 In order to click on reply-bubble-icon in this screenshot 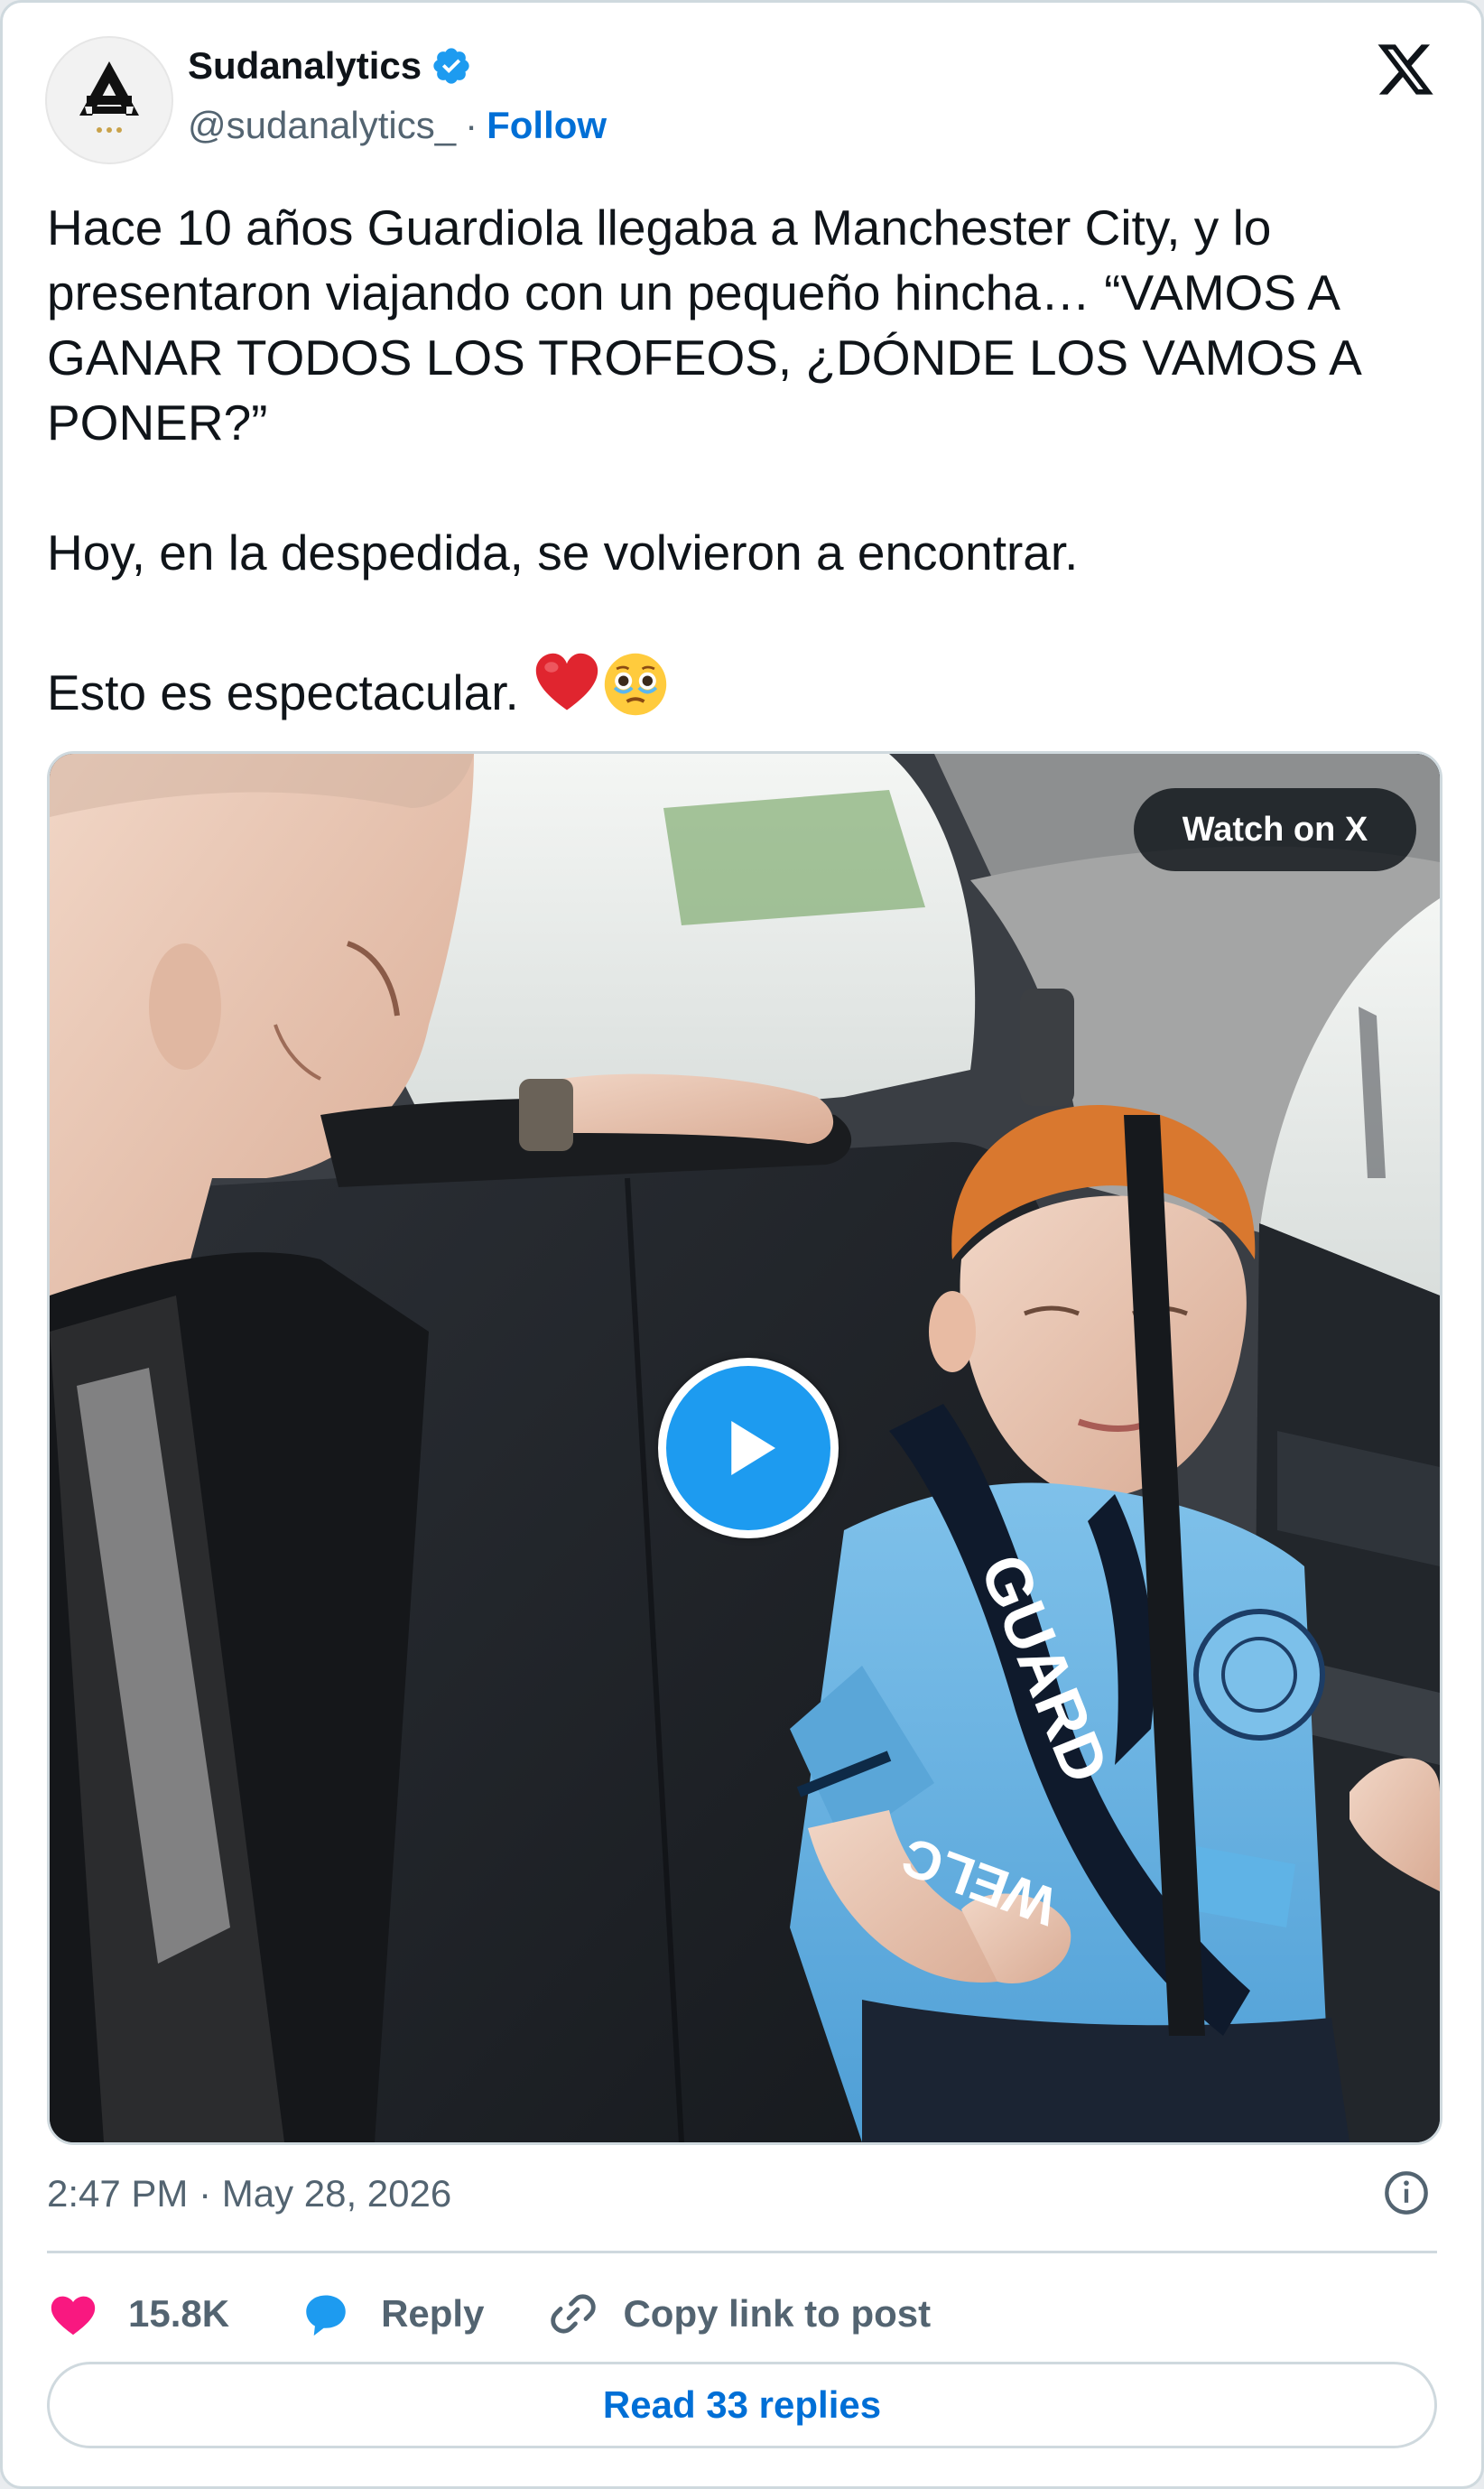, I will do `click(326, 2315)`.